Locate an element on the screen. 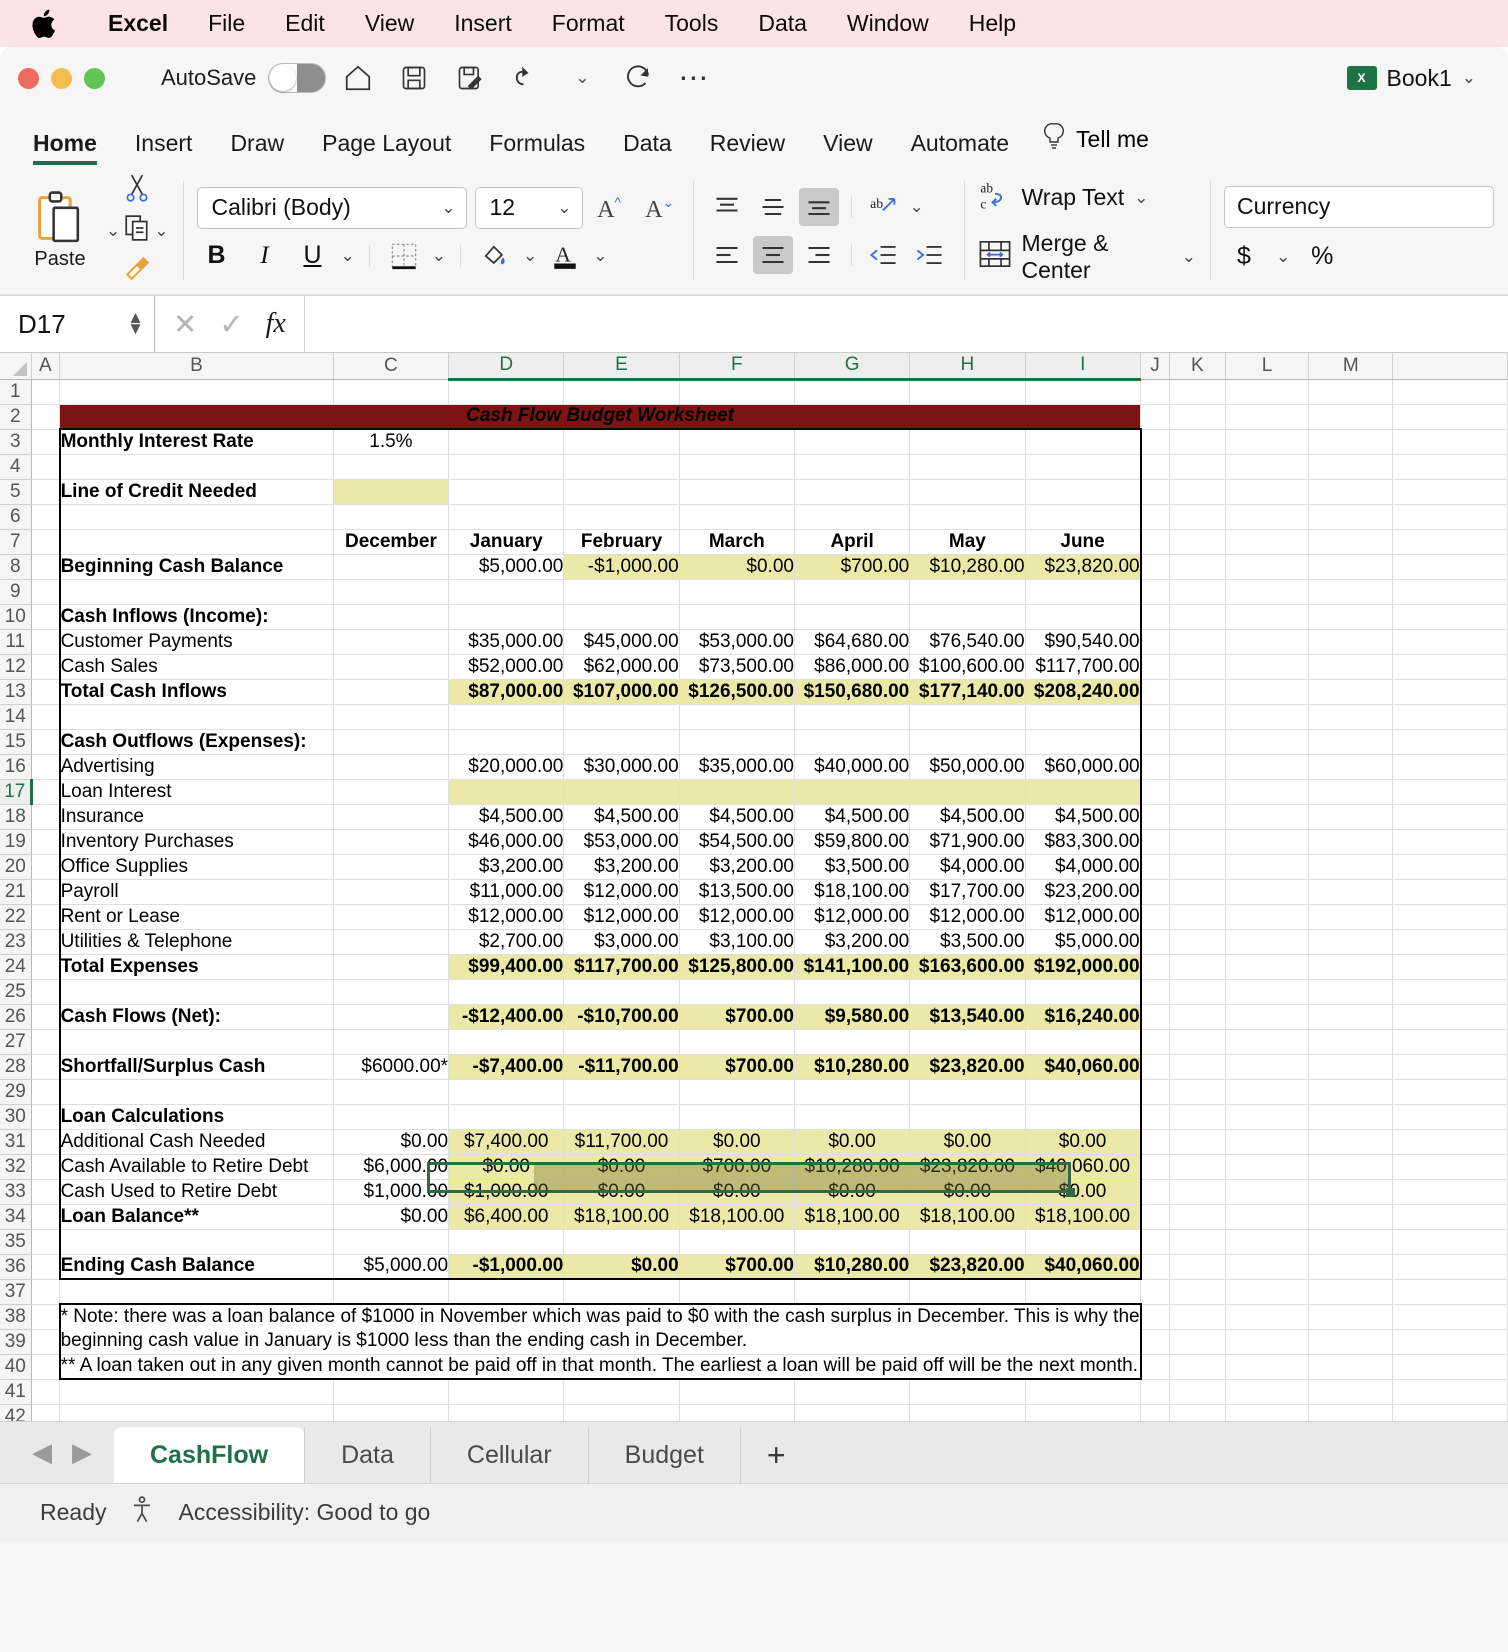  cell-h6 is located at coordinates (967, 517).